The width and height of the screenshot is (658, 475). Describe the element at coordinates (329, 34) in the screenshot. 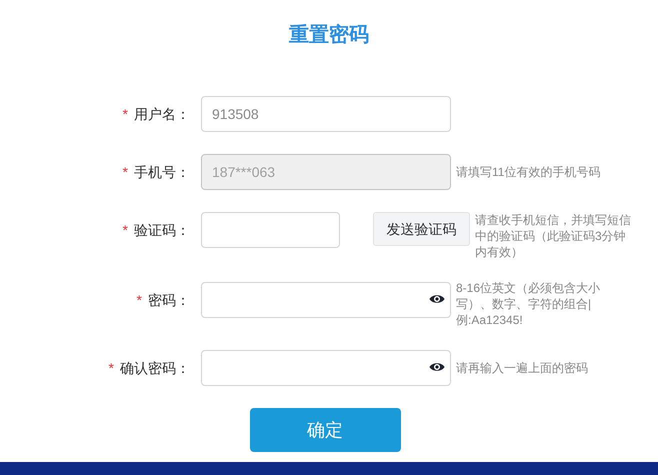

I see `page-title: 重置密码` at that location.